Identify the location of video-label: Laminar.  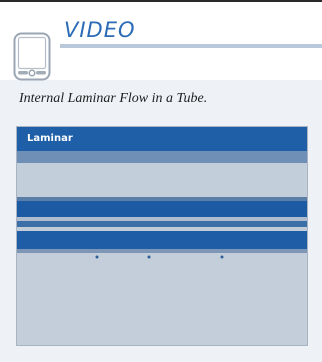
(50, 138).